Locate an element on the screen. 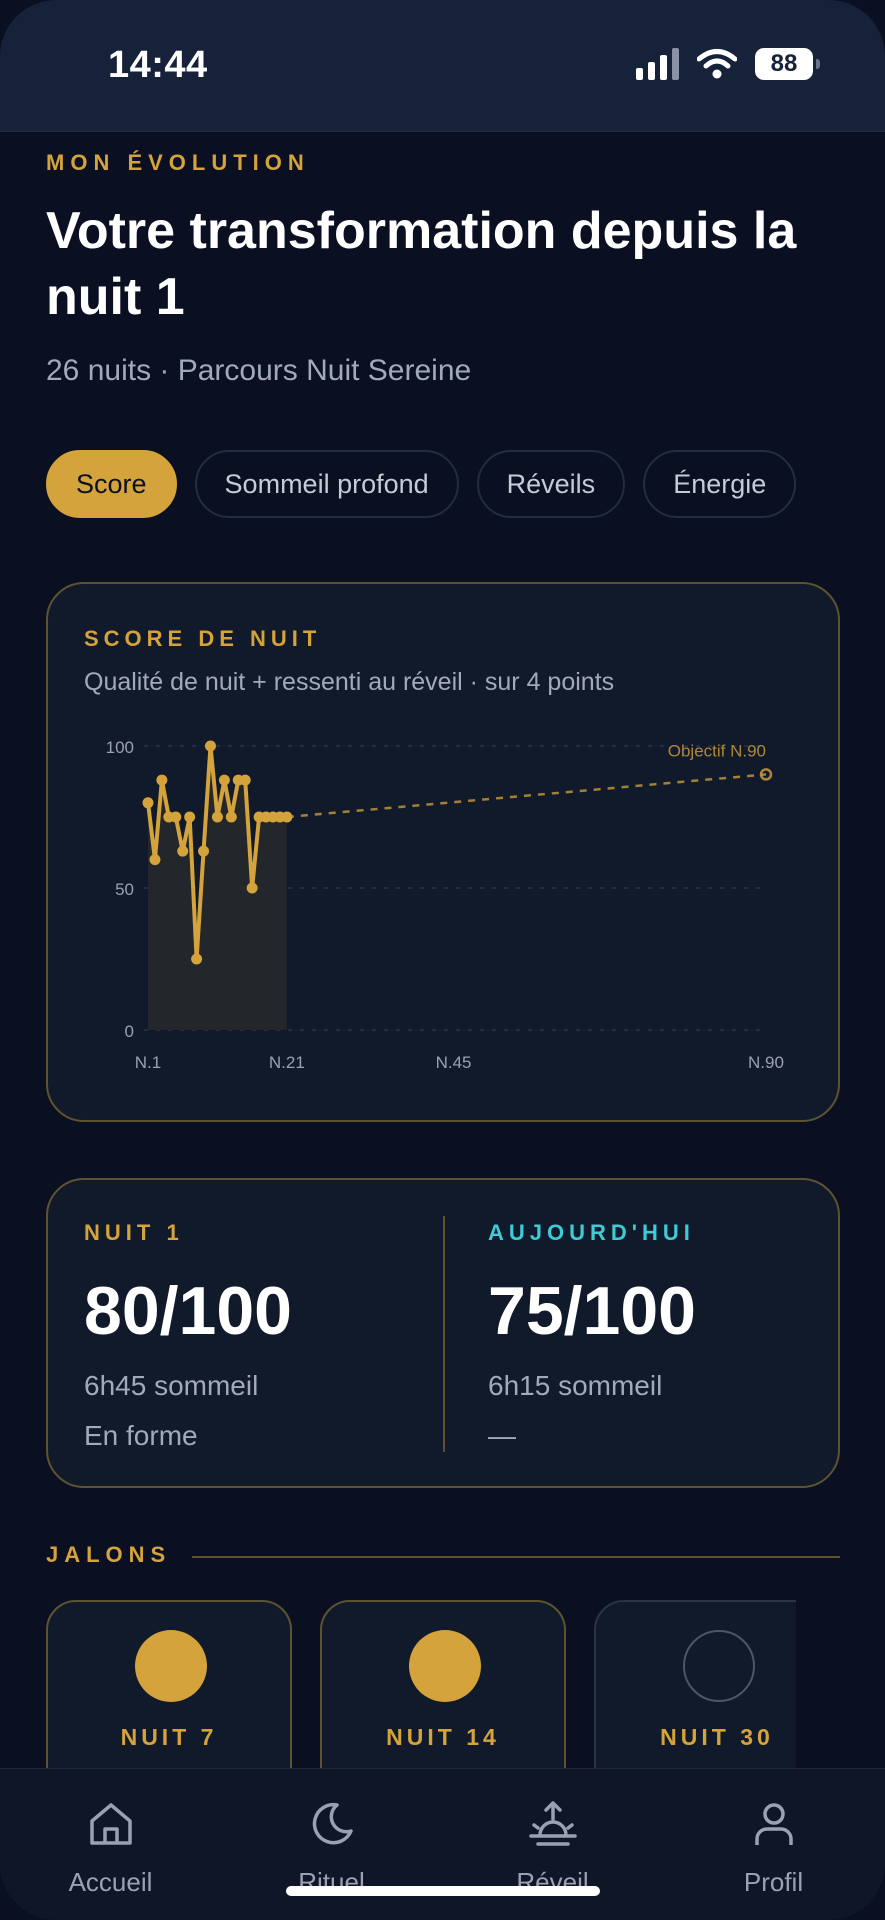 The image size is (885, 1920). x-tick-label: N.21 is located at coordinates (287, 1062).